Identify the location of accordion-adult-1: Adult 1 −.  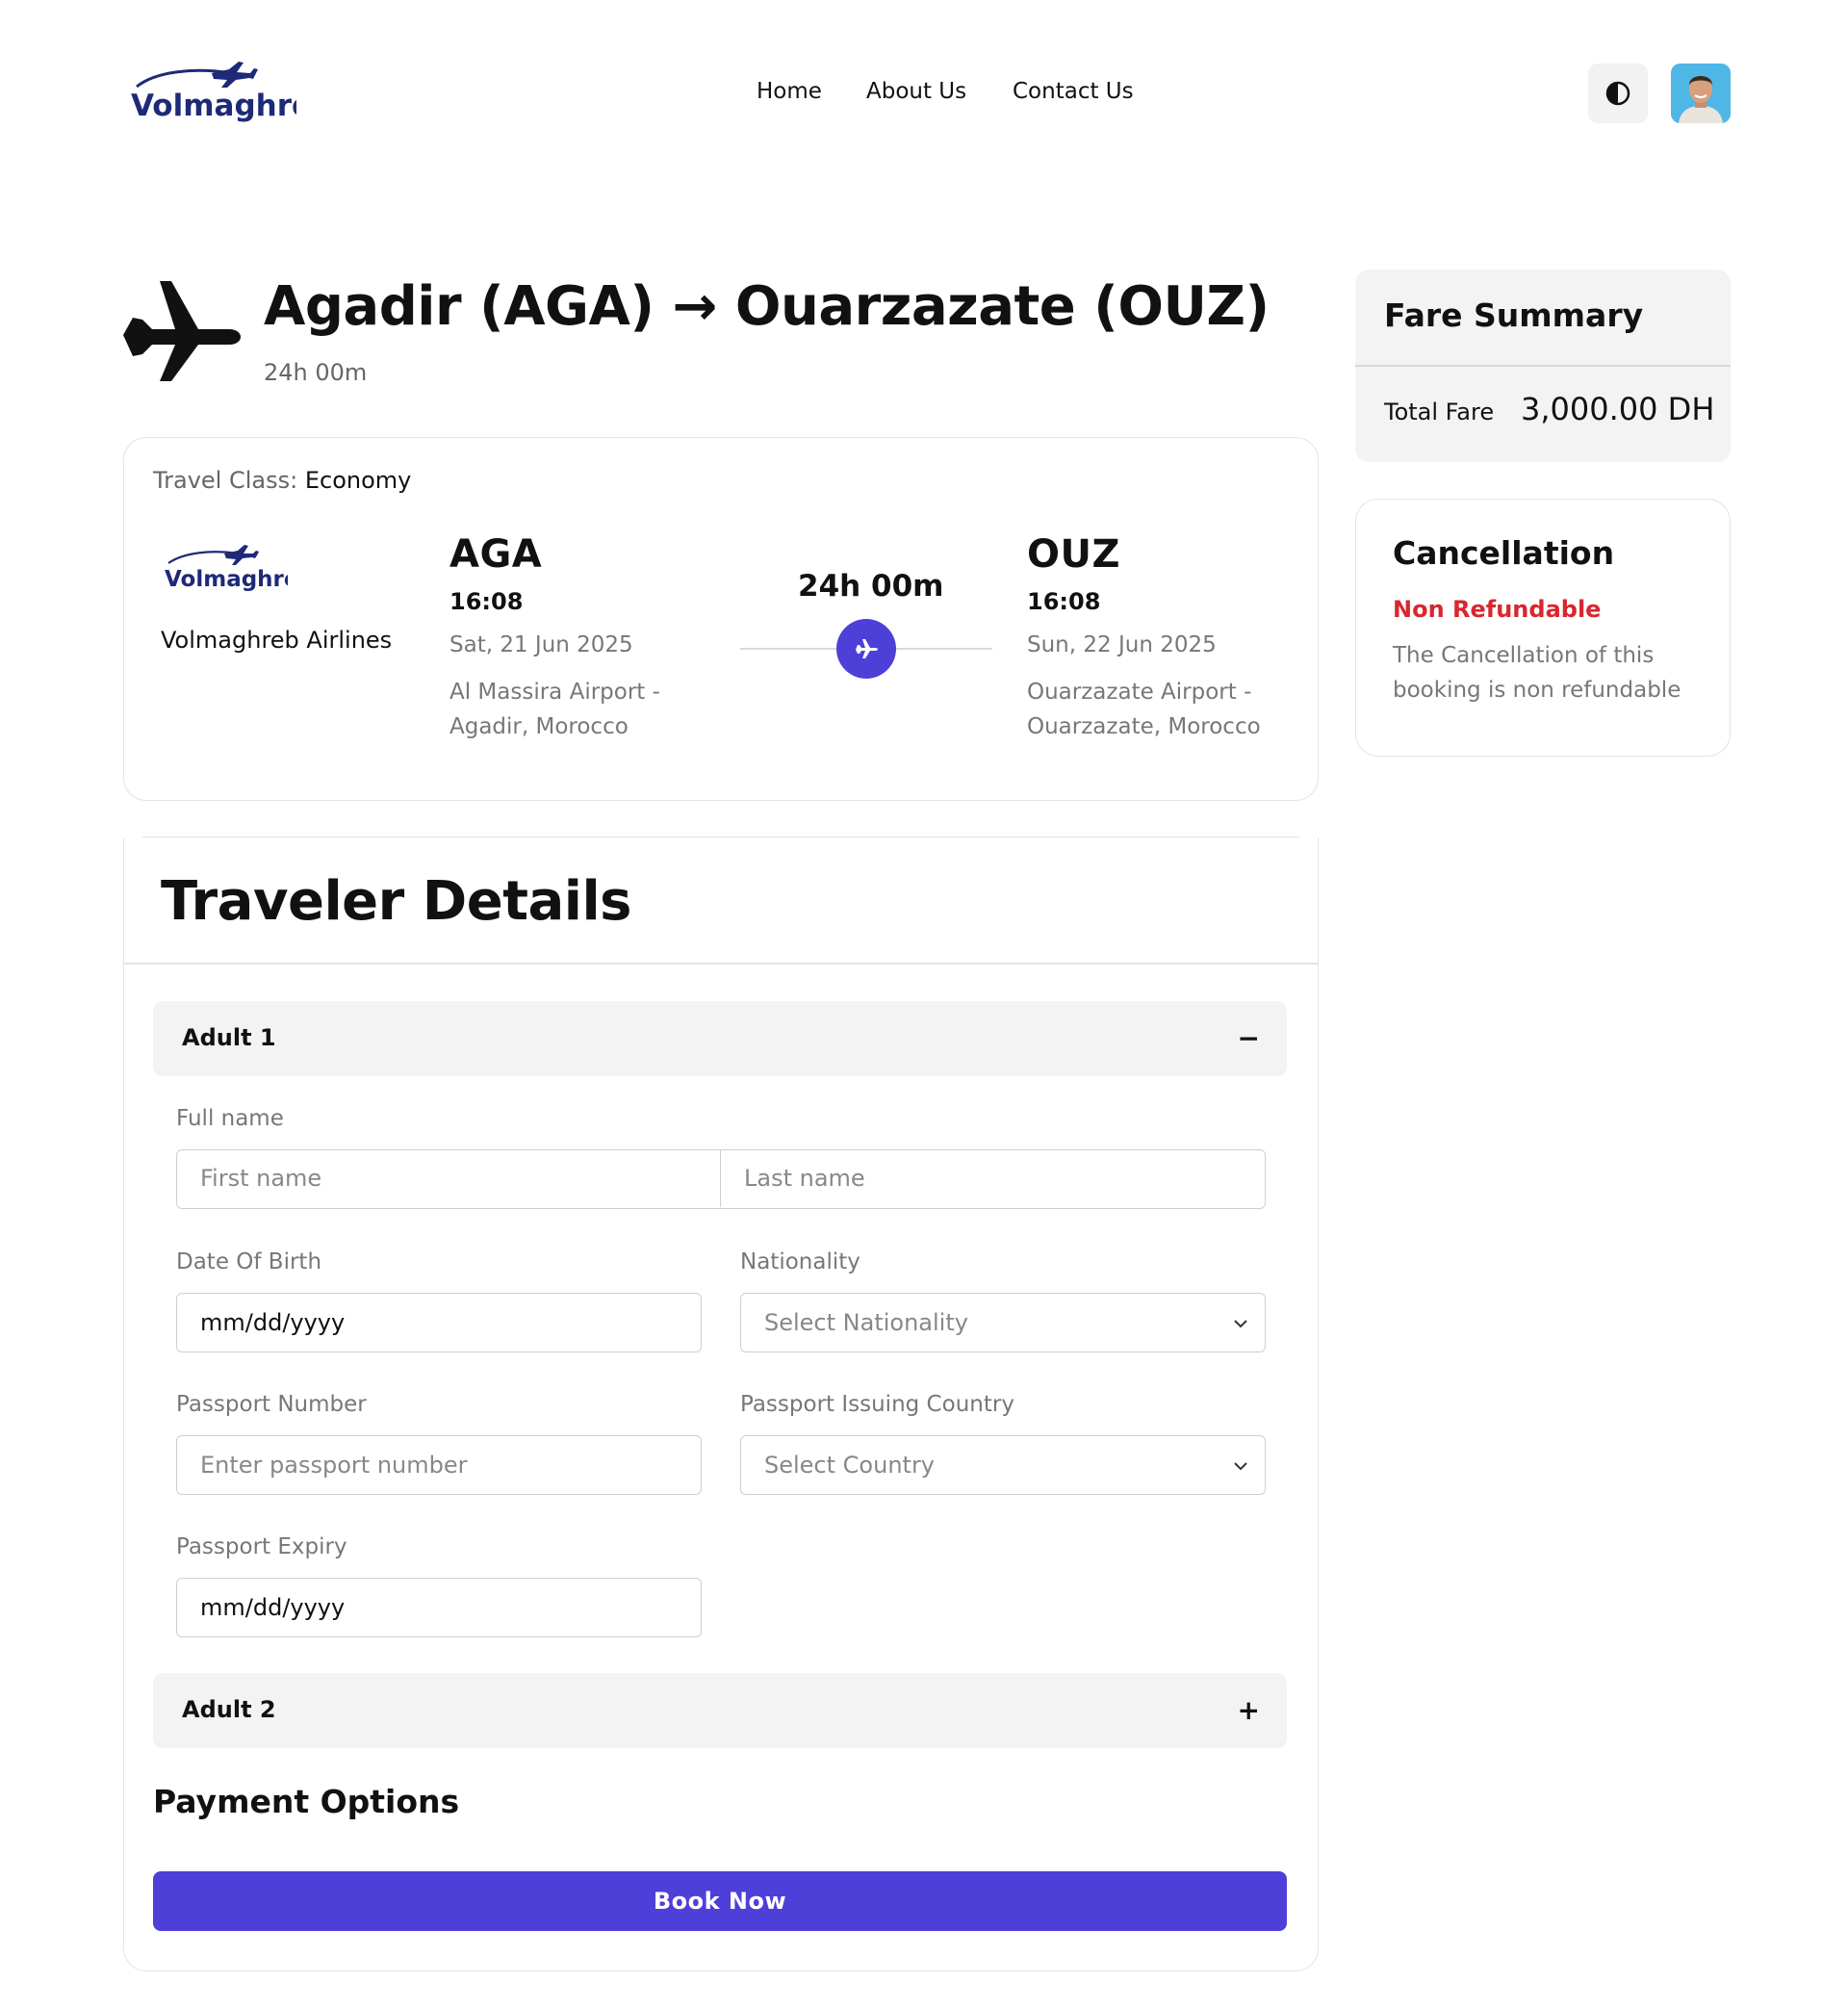
(720, 1038).